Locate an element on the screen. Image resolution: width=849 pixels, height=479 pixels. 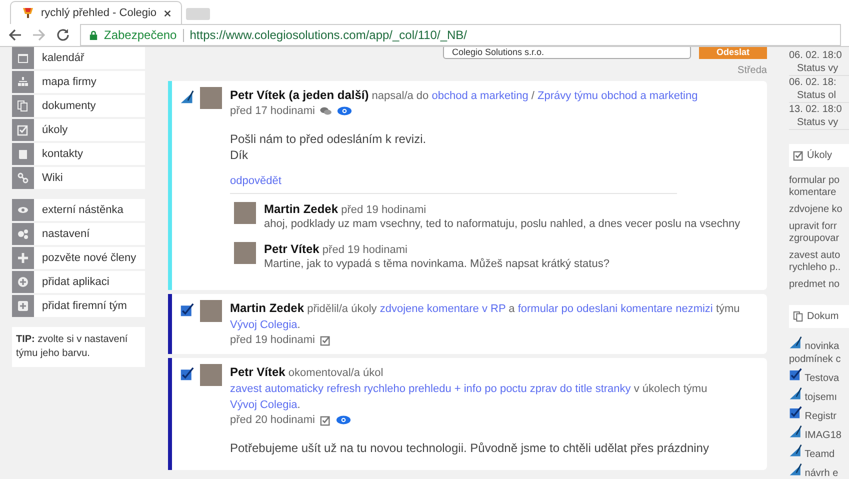
document-item: návrh e is located at coordinates (819, 471).